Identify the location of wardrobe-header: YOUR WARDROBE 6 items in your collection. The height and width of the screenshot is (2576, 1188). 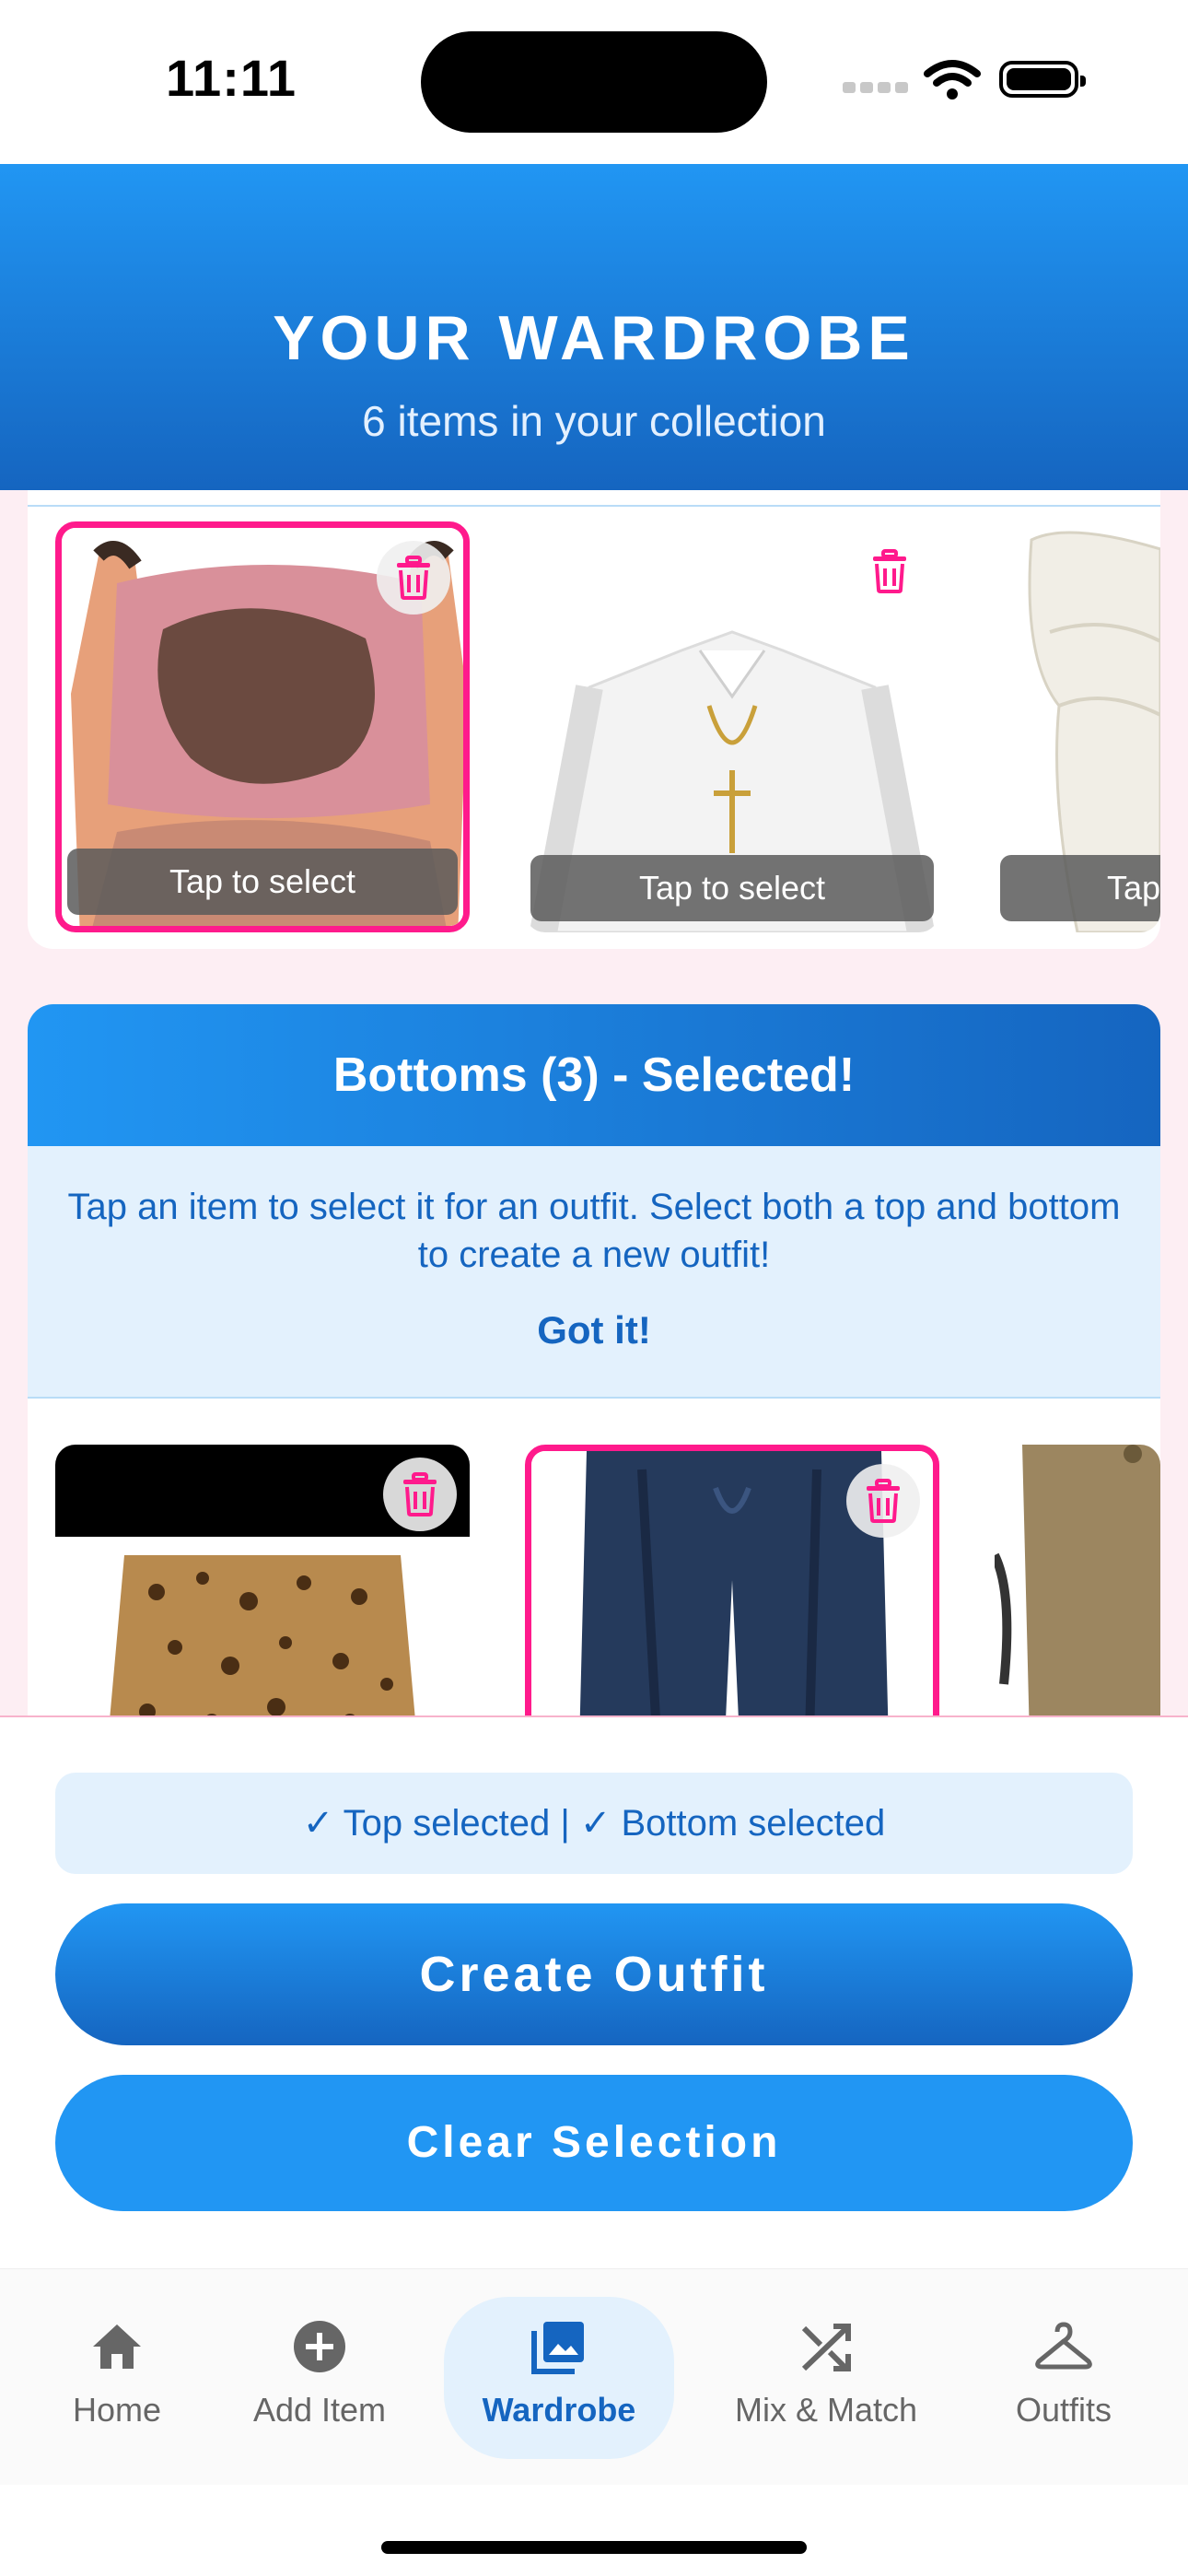
(594, 327).